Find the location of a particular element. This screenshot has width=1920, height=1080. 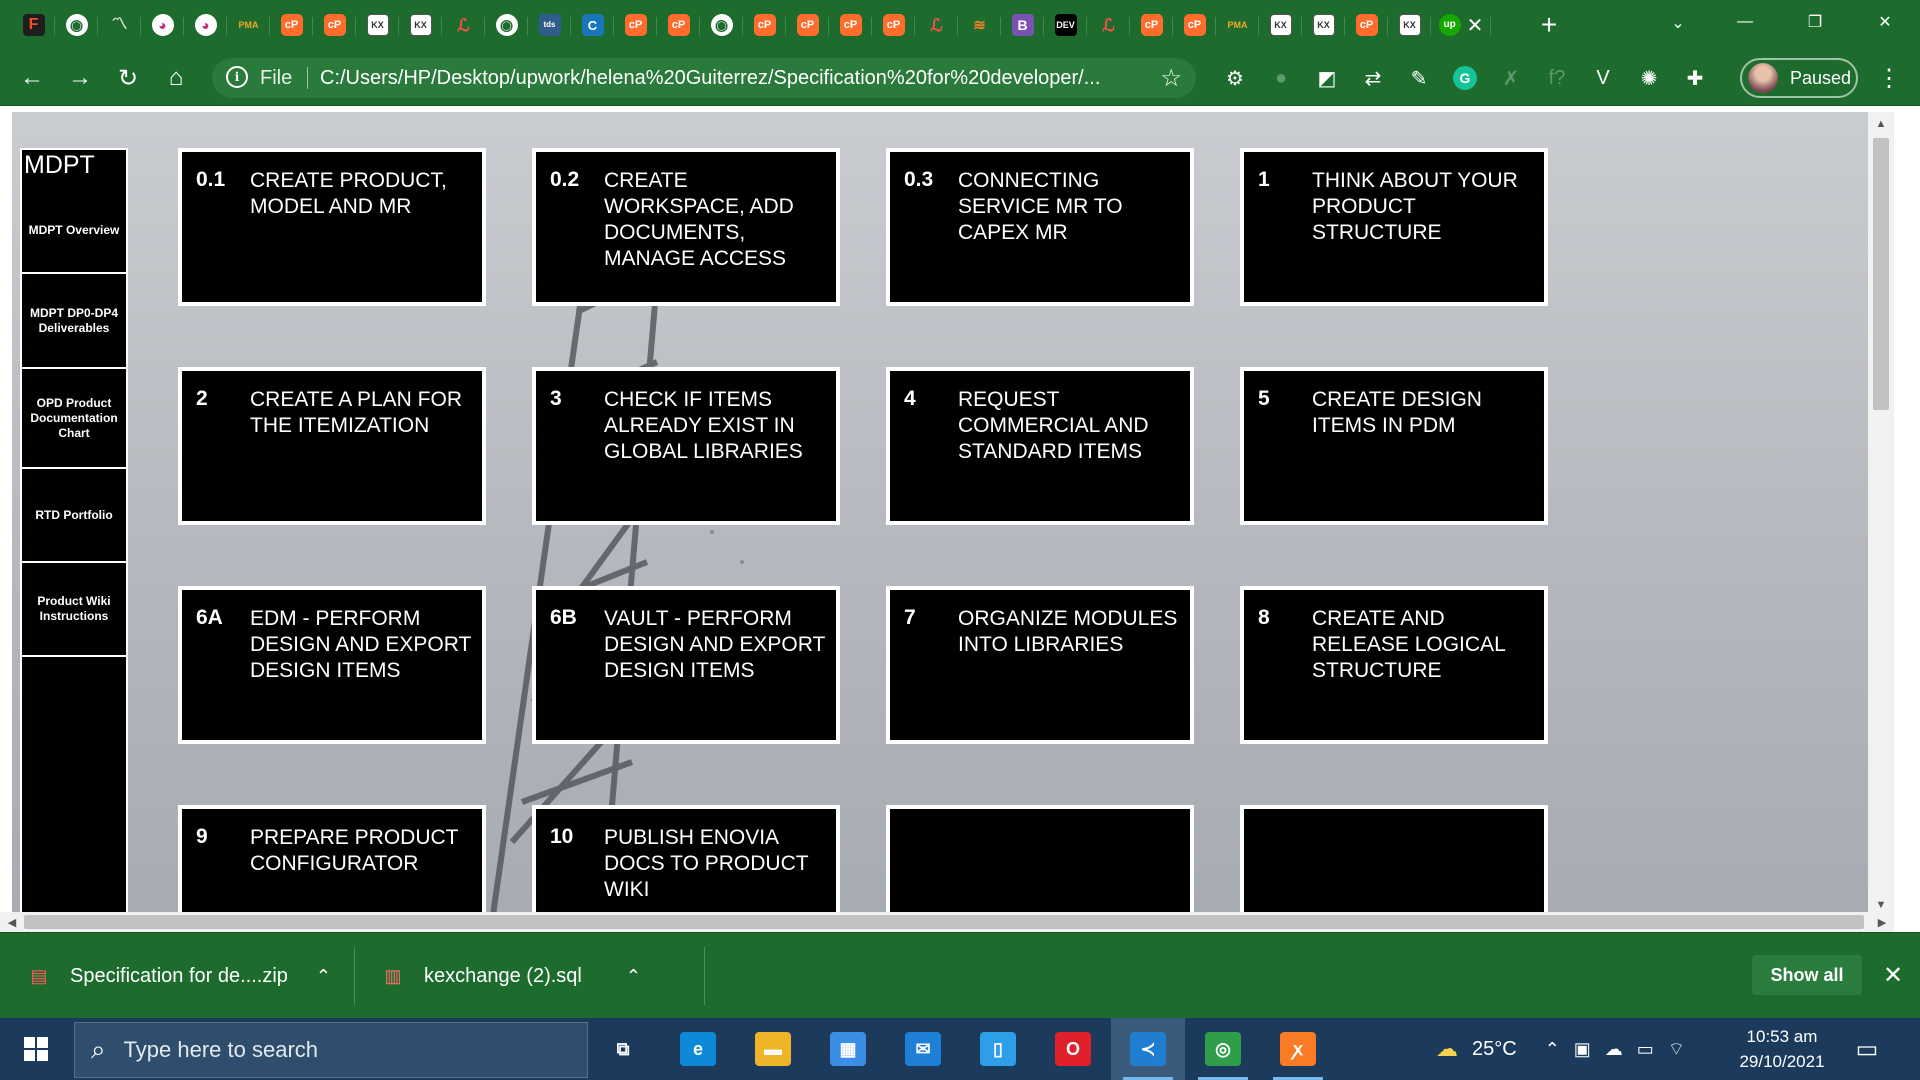

horizontal-scrollbar: ◀ ▶ is located at coordinates (947, 922).